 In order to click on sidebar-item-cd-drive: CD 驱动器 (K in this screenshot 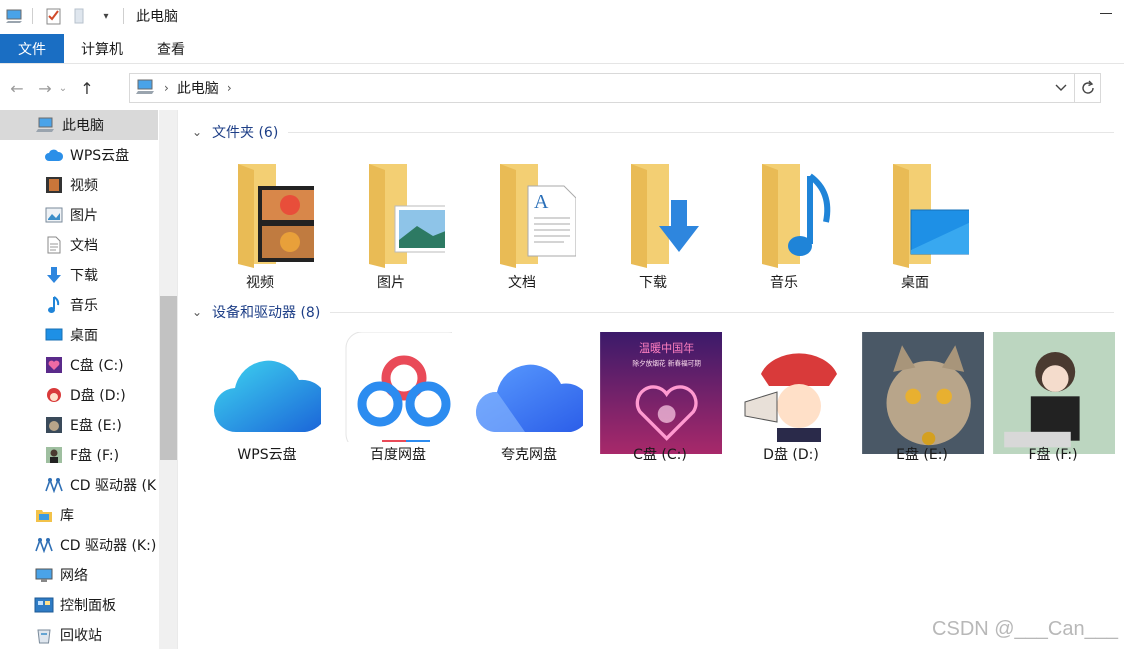, I will do `click(79, 485)`.